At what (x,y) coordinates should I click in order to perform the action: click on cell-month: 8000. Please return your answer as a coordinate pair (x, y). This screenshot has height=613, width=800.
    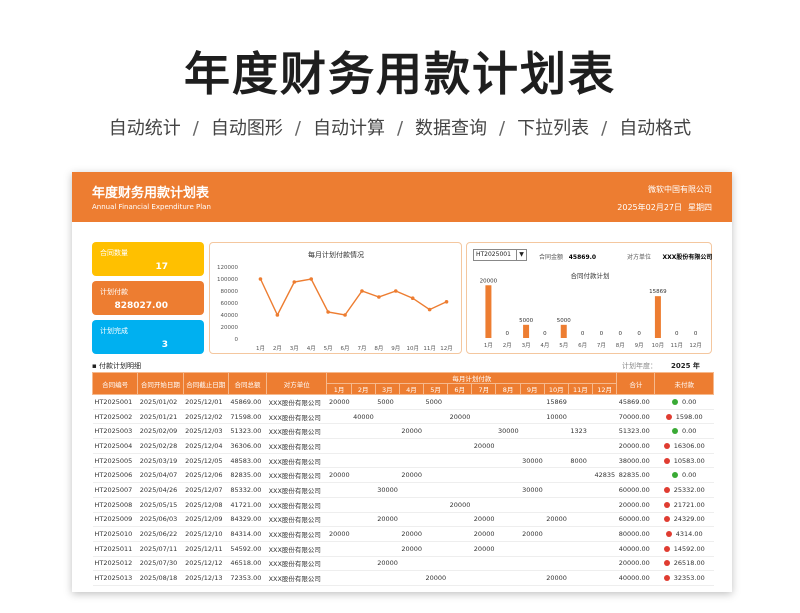
    Looking at the image, I should click on (580, 461).